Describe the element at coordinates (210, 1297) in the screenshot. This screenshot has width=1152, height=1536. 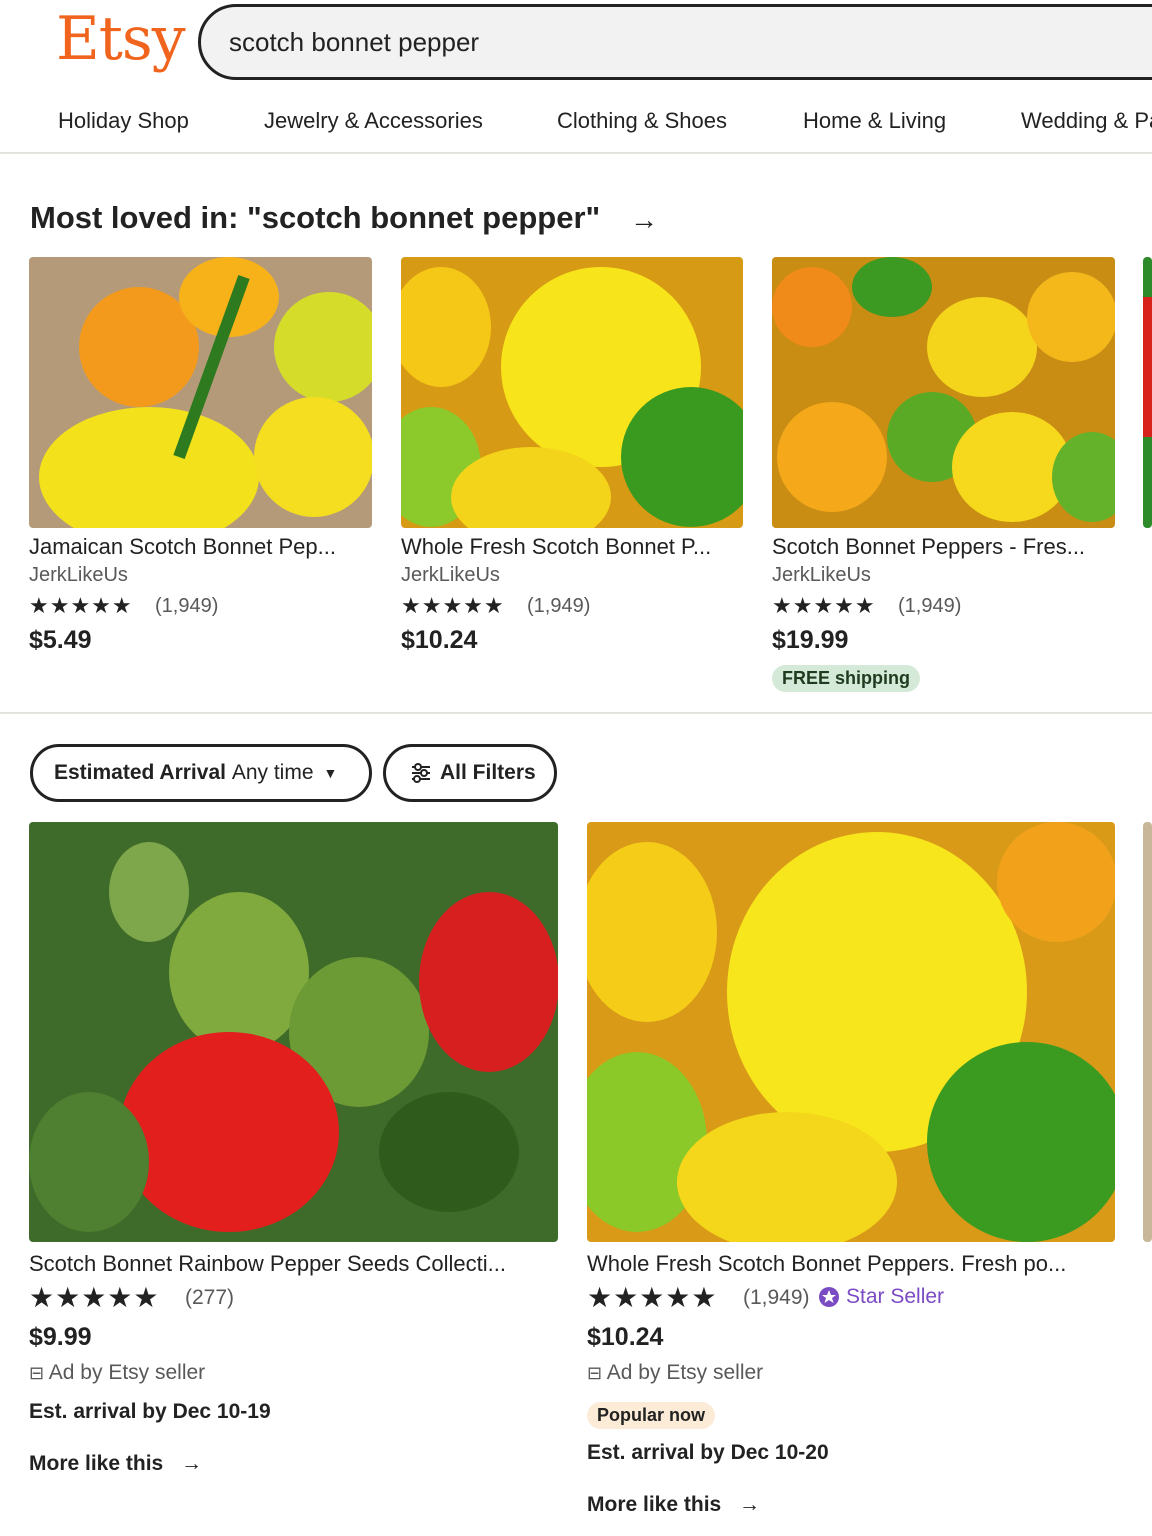
I see `review-count: (277)` at that location.